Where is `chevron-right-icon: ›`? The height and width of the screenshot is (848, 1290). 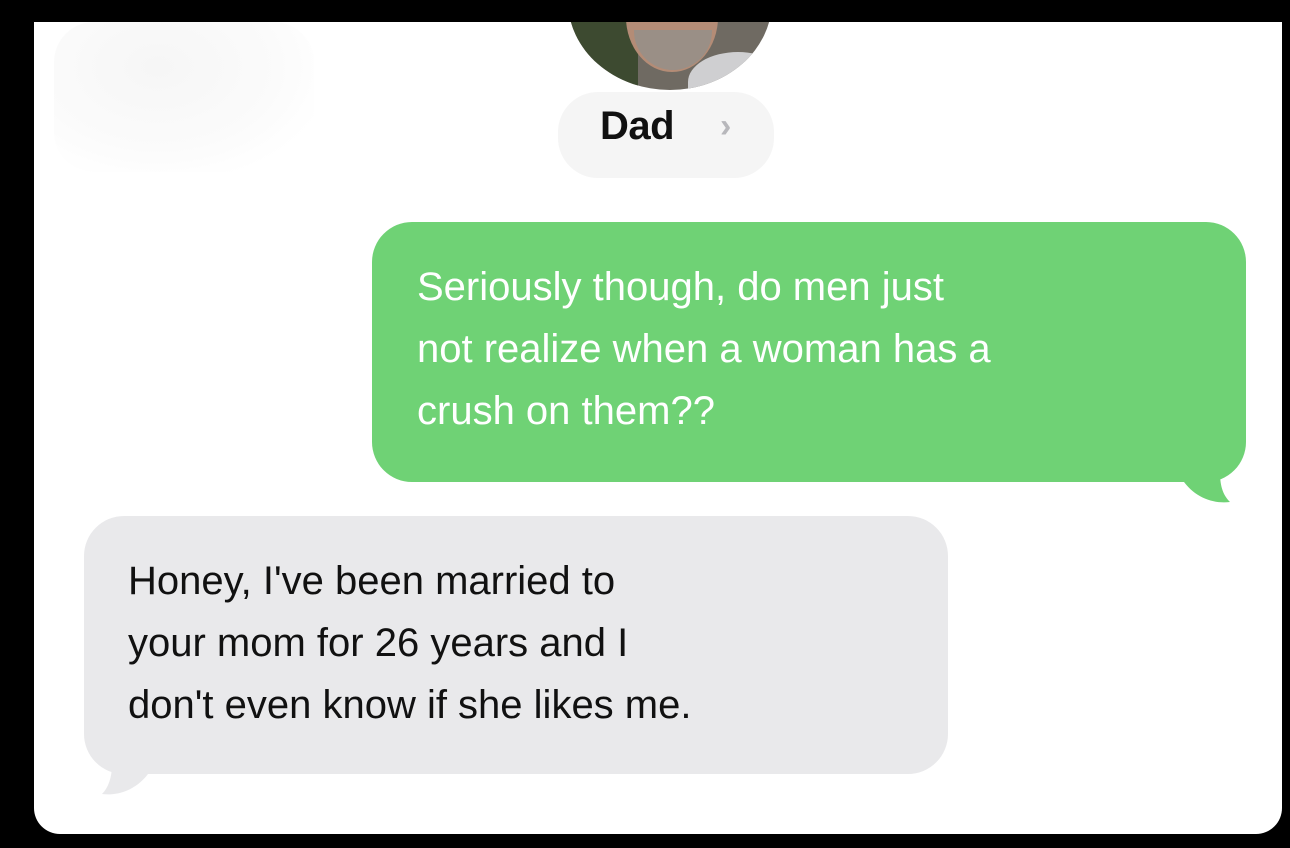 chevron-right-icon: › is located at coordinates (725, 126).